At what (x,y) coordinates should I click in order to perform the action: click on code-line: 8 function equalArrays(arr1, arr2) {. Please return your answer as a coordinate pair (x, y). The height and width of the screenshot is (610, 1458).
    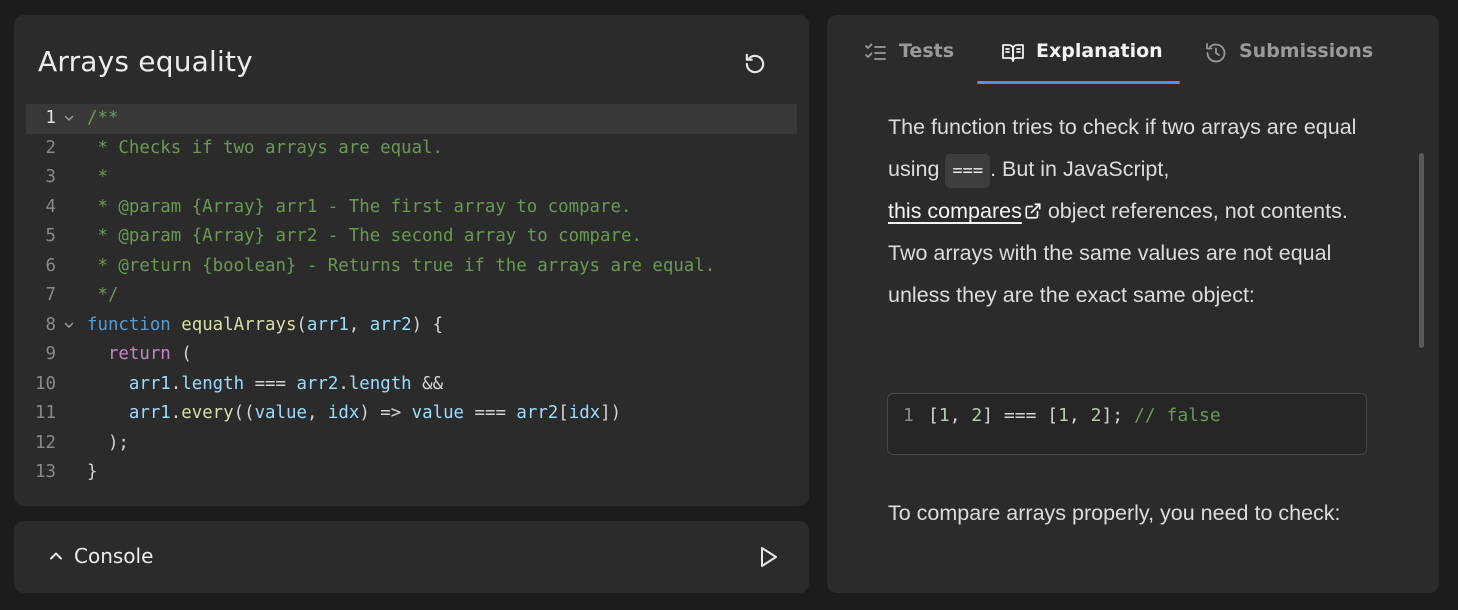
    Looking at the image, I should click on (411, 326).